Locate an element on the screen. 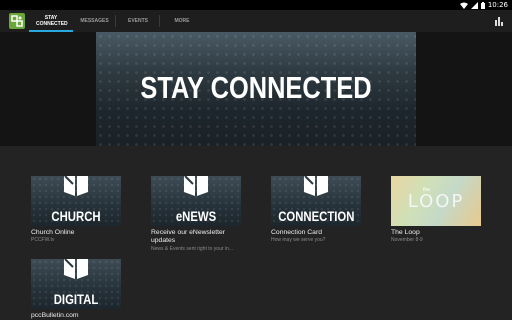  card-title: Receive our eNewsletter updates is located at coordinates (188, 236).